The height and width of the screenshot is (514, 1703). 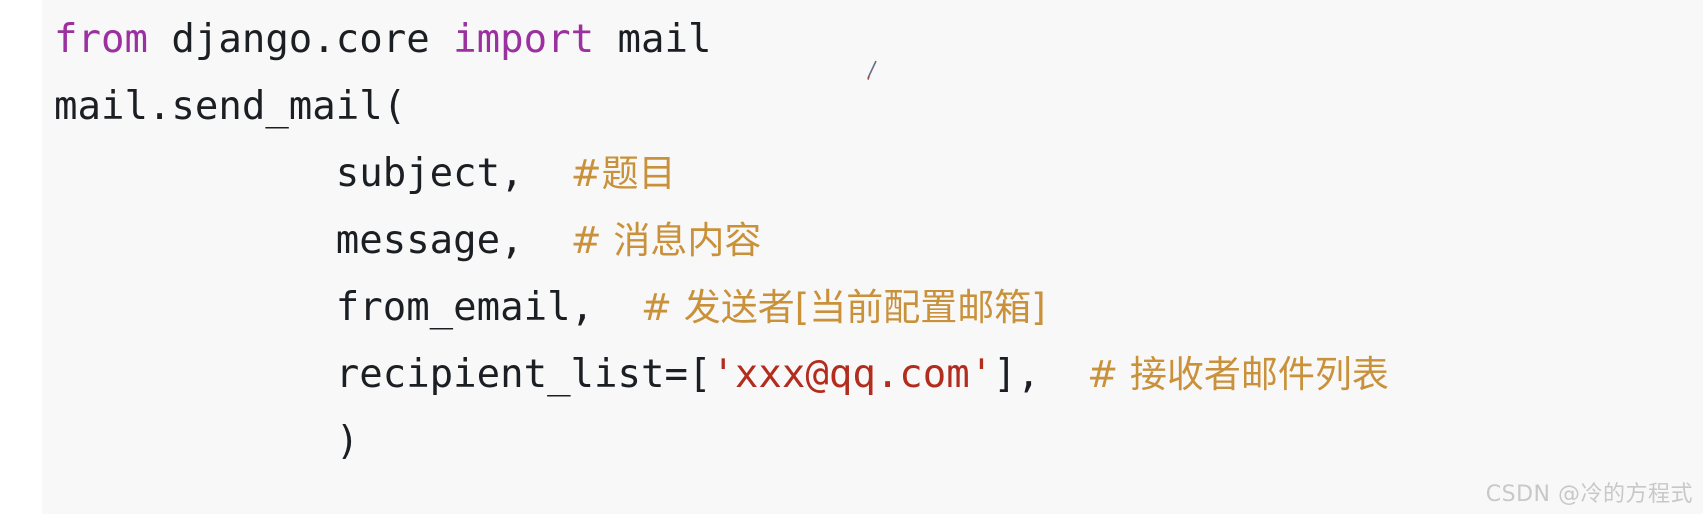 What do you see at coordinates (207, 441) in the screenshot?
I see `code-token-plain: )` at bounding box center [207, 441].